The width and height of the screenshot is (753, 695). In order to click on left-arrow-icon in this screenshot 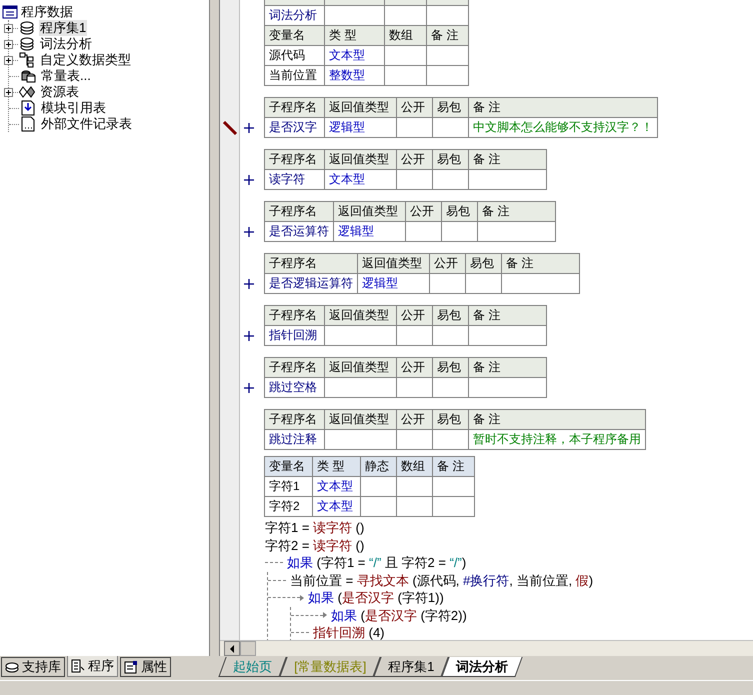, I will do `click(232, 648)`.